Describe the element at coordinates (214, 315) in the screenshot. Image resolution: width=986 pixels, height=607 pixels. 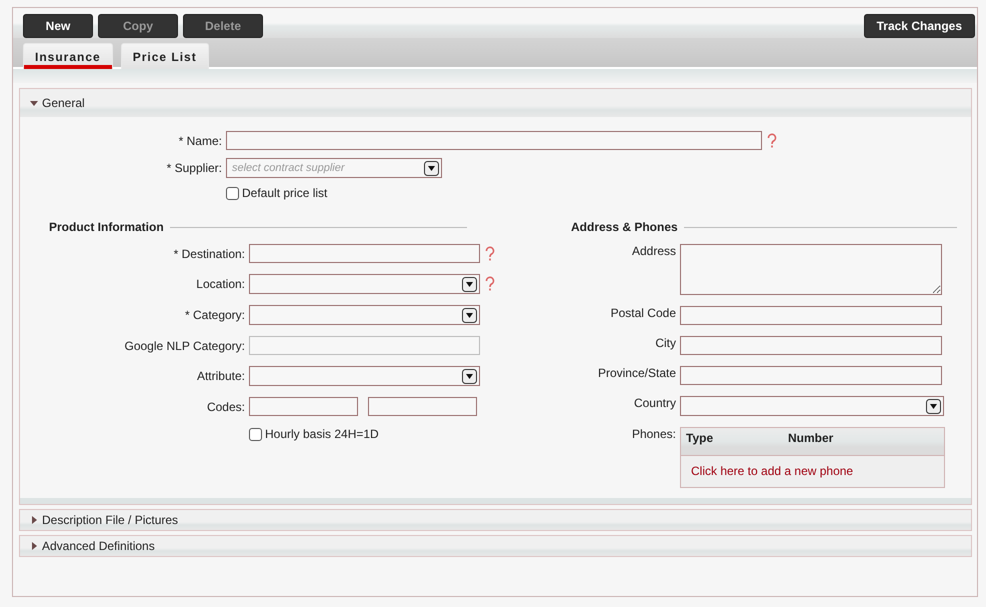
I see `field-label: * Category:` at that location.